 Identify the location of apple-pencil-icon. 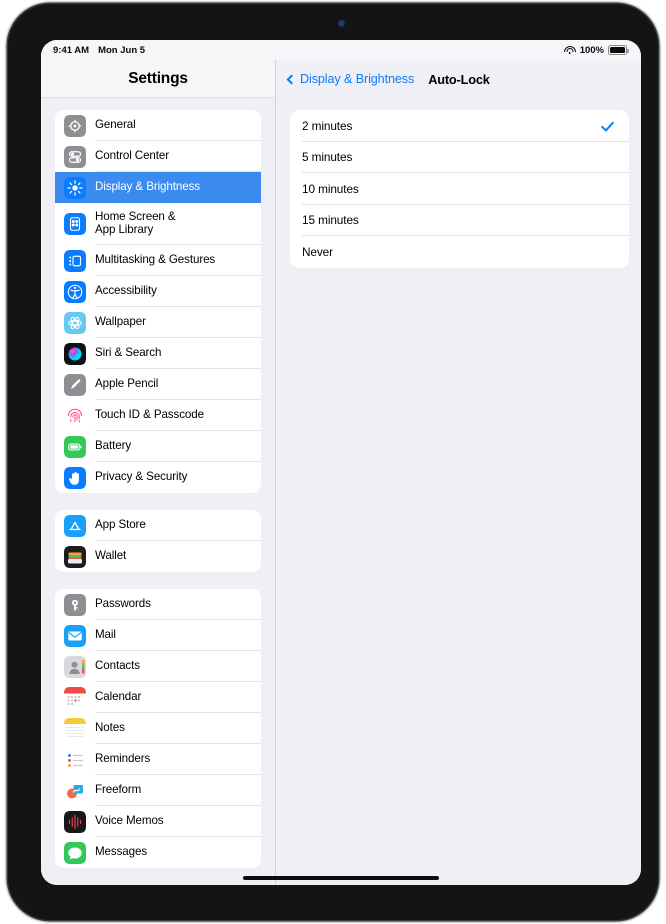
(75, 384).